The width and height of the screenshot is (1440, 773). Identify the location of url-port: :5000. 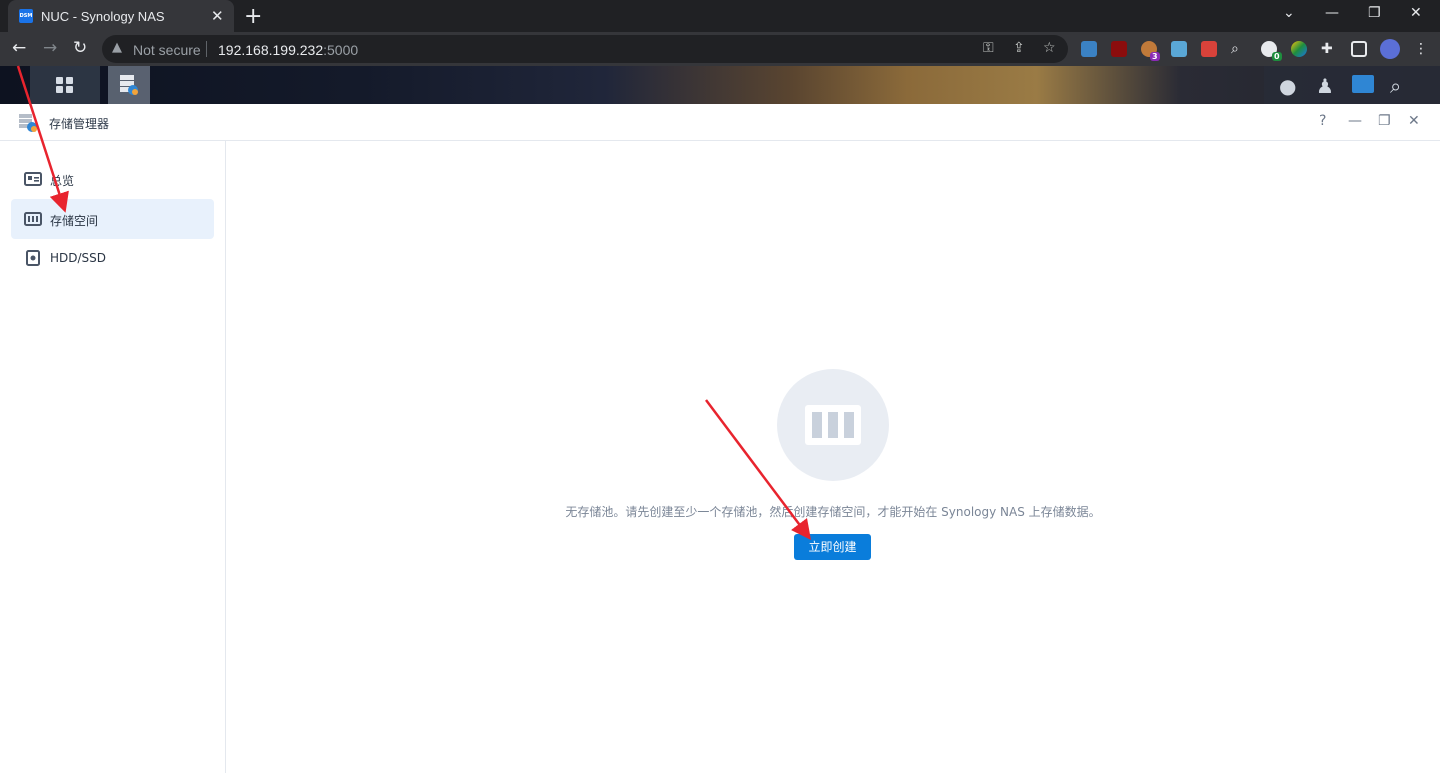
(341, 50).